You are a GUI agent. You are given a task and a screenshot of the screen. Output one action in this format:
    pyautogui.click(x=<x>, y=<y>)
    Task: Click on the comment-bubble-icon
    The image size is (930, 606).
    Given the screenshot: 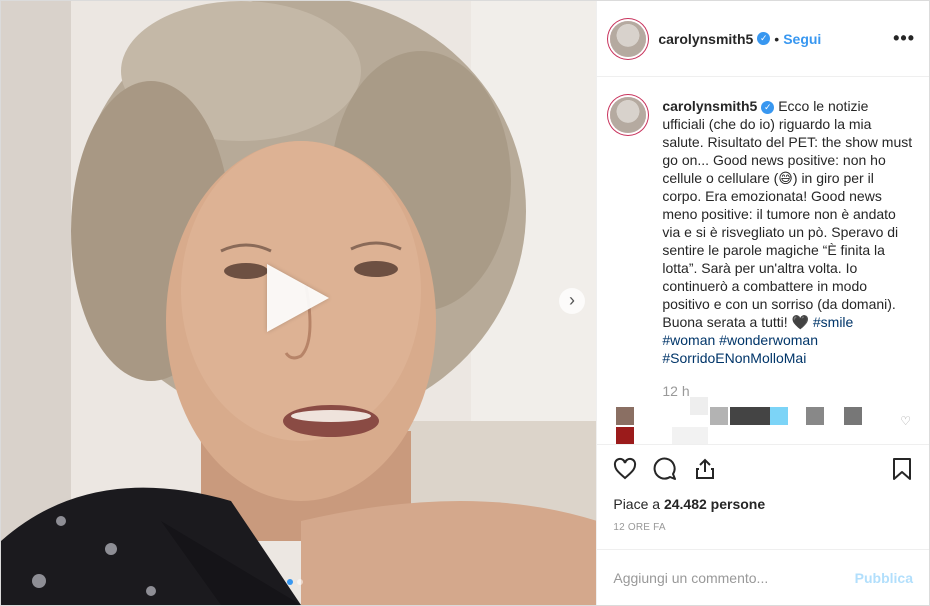 What is the action you would take?
    pyautogui.click(x=665, y=469)
    